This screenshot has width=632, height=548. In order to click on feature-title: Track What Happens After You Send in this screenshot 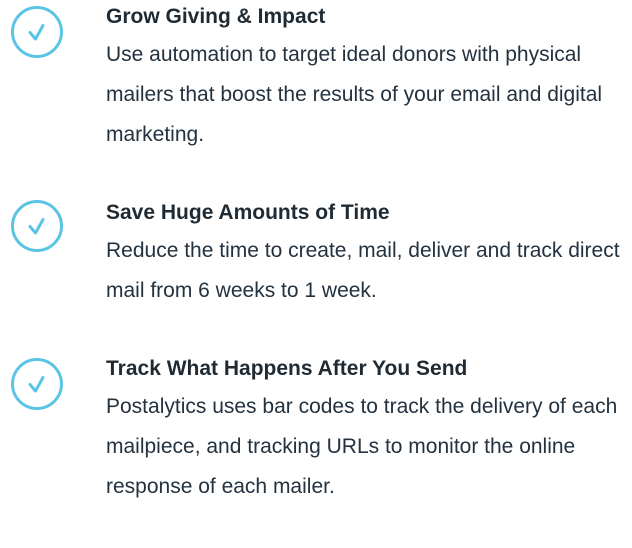, I will do `click(287, 368)`.